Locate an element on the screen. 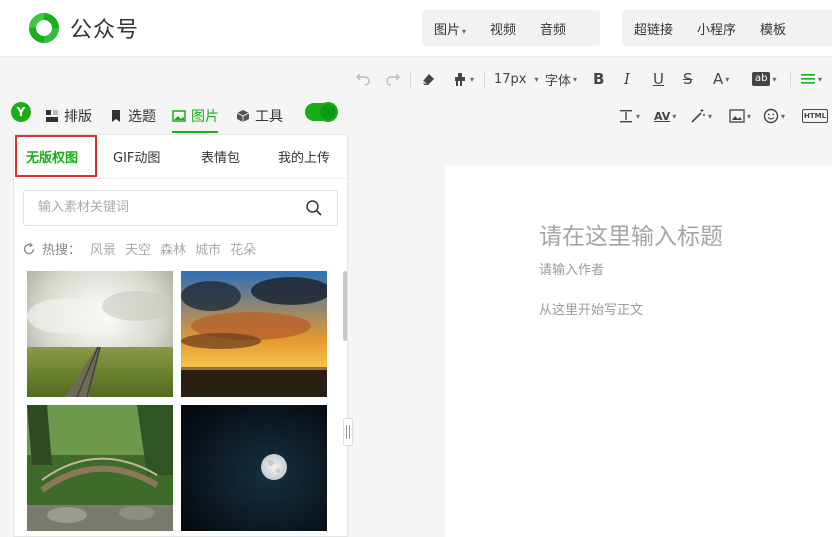 The height and width of the screenshot is (537, 832). line-height-button: ▾ is located at coordinates (629, 116).